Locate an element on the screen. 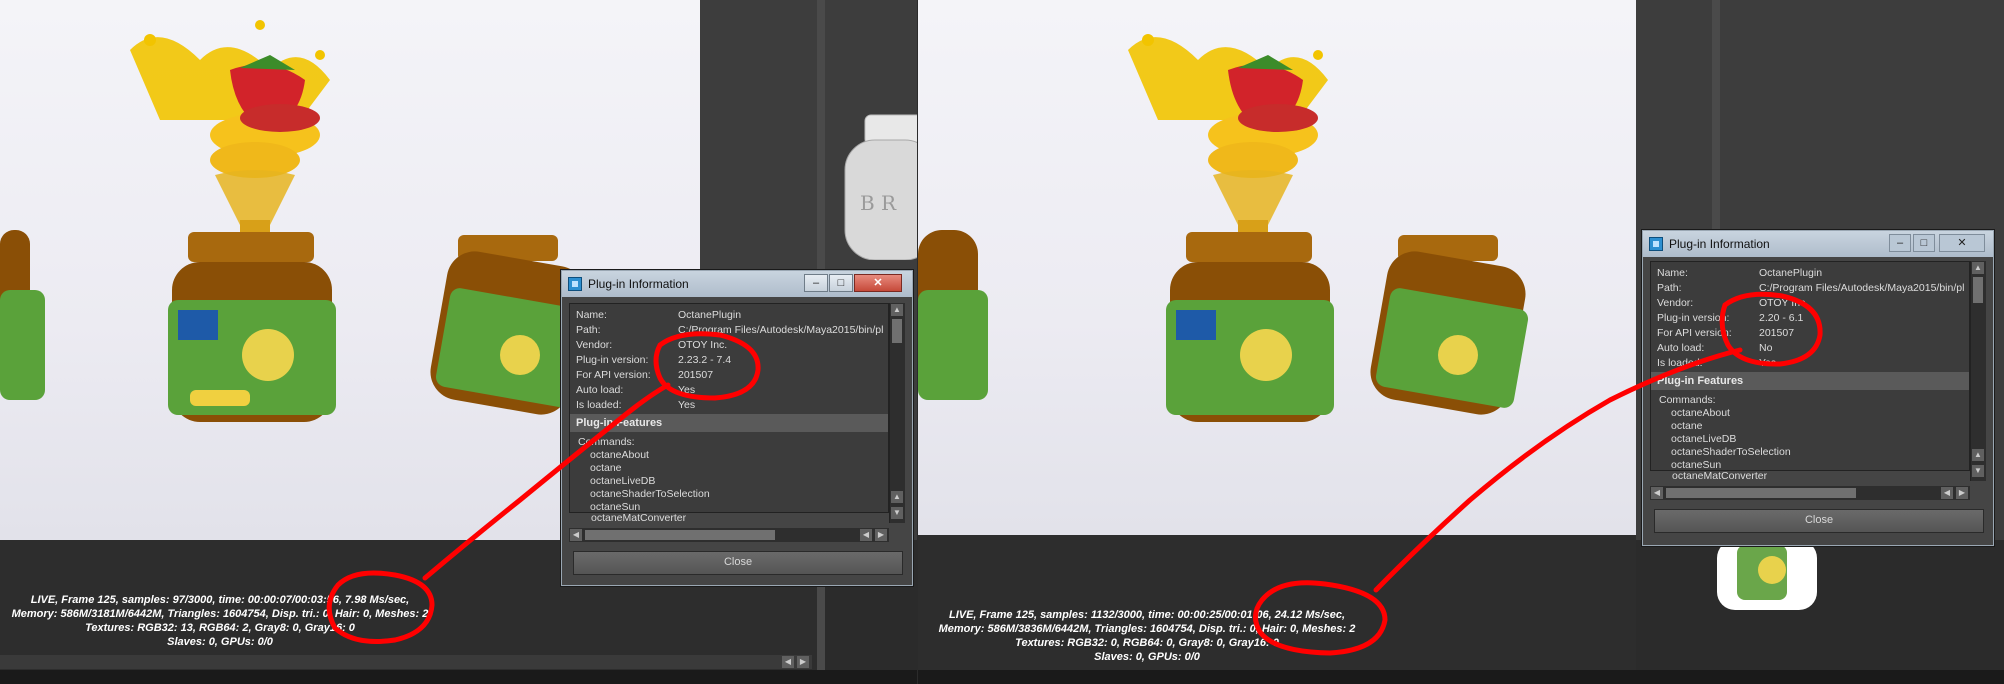 The width and height of the screenshot is (2004, 684). right-row-plugin-version: Plug-in version: 2.20 - 6.1 is located at coordinates (1730, 318).